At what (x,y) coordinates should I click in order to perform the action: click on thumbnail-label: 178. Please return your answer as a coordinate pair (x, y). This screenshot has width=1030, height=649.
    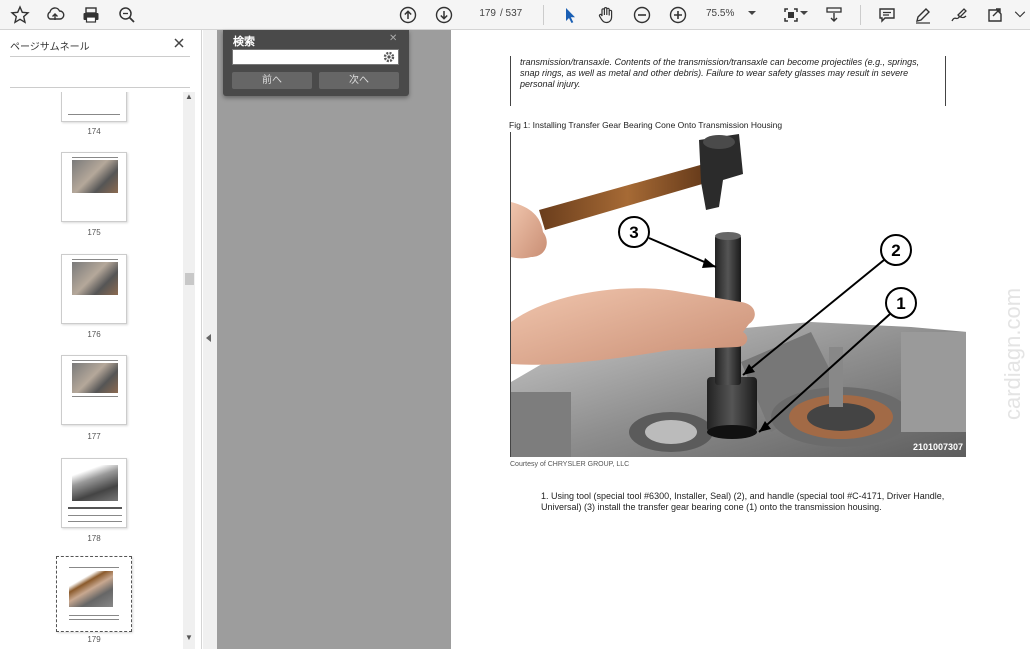
    Looking at the image, I should click on (94, 538).